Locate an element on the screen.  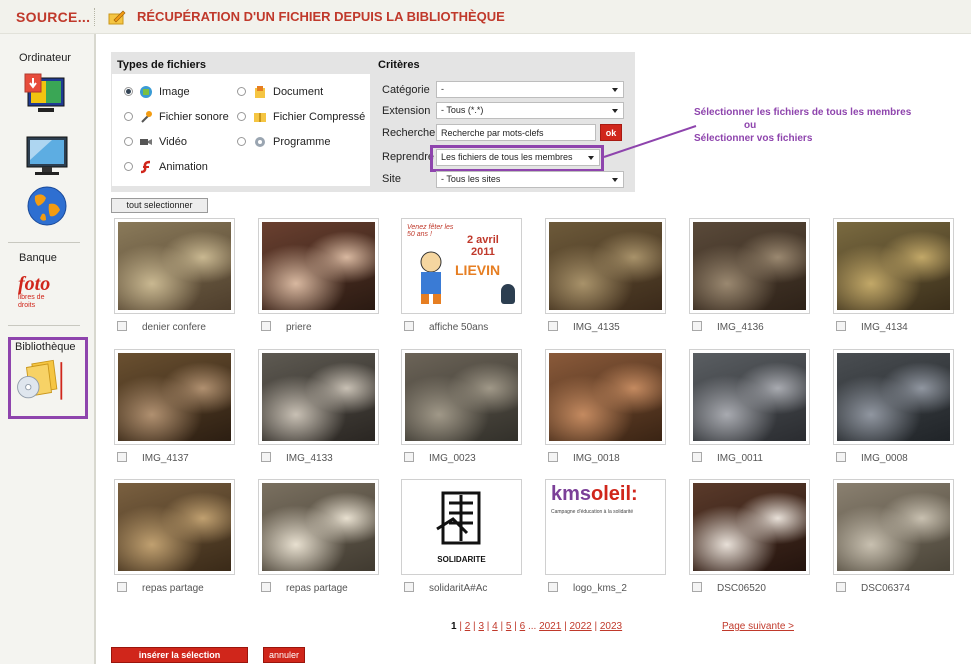
sidebar-item-bibliotheque-label: Bibliothèque is located at coordinates (45, 347).